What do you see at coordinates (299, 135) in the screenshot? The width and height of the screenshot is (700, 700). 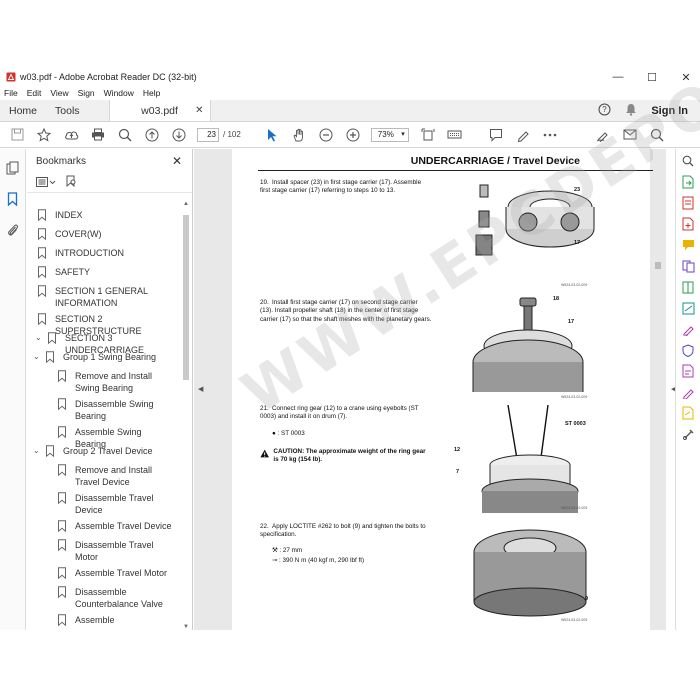 I see `hand-tool-icon` at bounding box center [299, 135].